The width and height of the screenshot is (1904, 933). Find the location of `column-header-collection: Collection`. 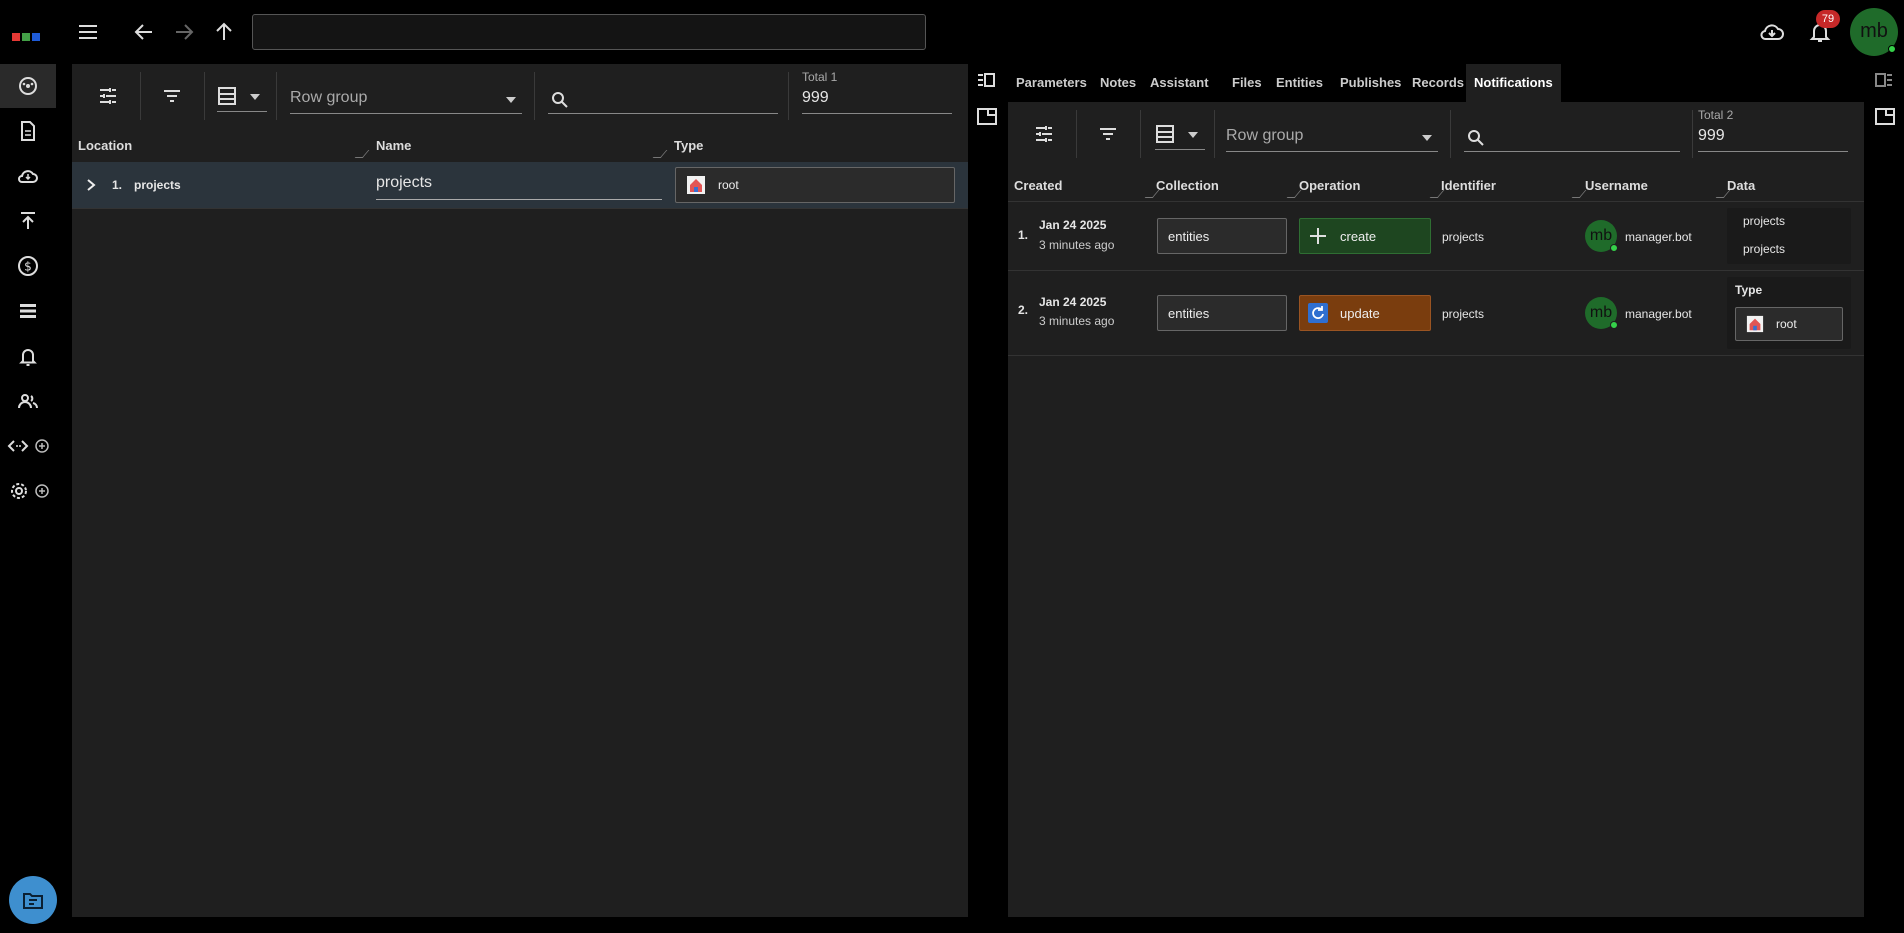

column-header-collection: Collection is located at coordinates (1229, 187).